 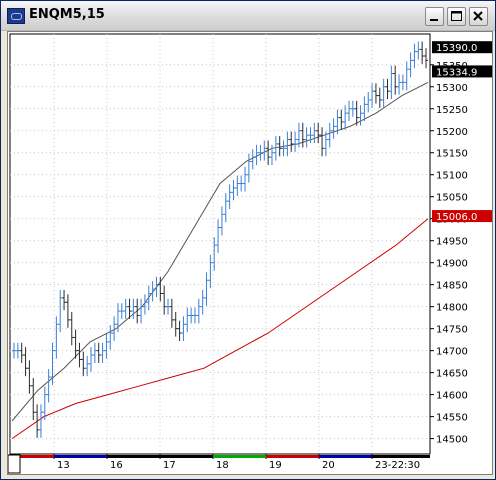 I want to click on y-tick-label: 14500, so click(x=452, y=440).